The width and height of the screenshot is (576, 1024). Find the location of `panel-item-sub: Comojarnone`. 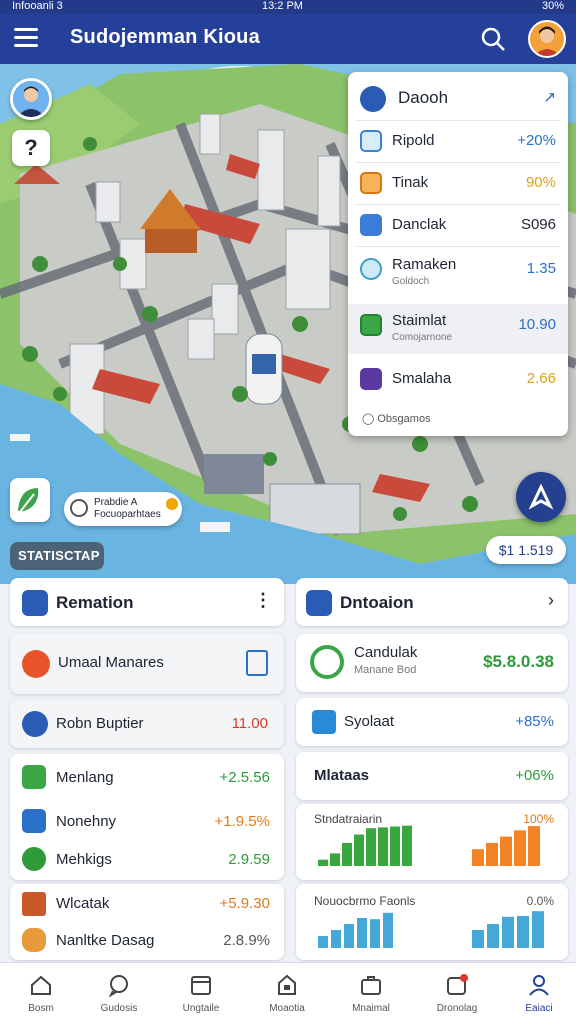

panel-item-sub: Comojarnone is located at coordinates (422, 337).